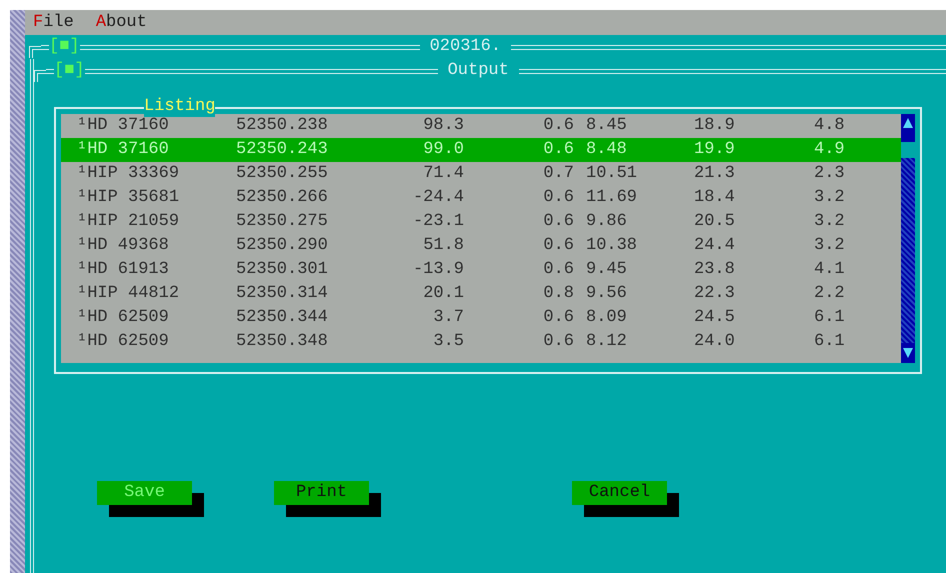  I want to click on table-cell-text: 0.8, so click(558, 294).